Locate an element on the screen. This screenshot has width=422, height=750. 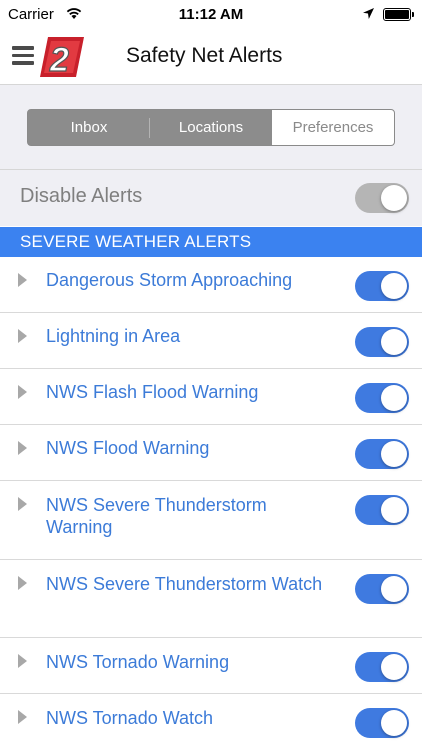
alert-row-tornado-watch: NWS Tornado Watch is located at coordinates (211, 722).